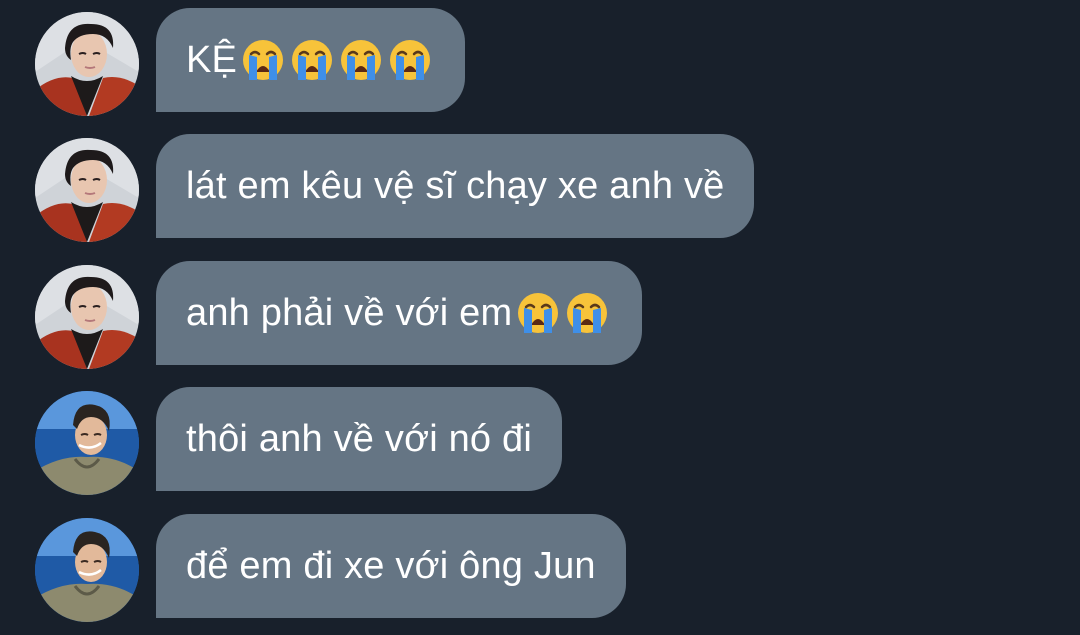 Image resolution: width=1080 pixels, height=635 pixels. I want to click on message-text: thôi anh về với nó đi, so click(359, 438).